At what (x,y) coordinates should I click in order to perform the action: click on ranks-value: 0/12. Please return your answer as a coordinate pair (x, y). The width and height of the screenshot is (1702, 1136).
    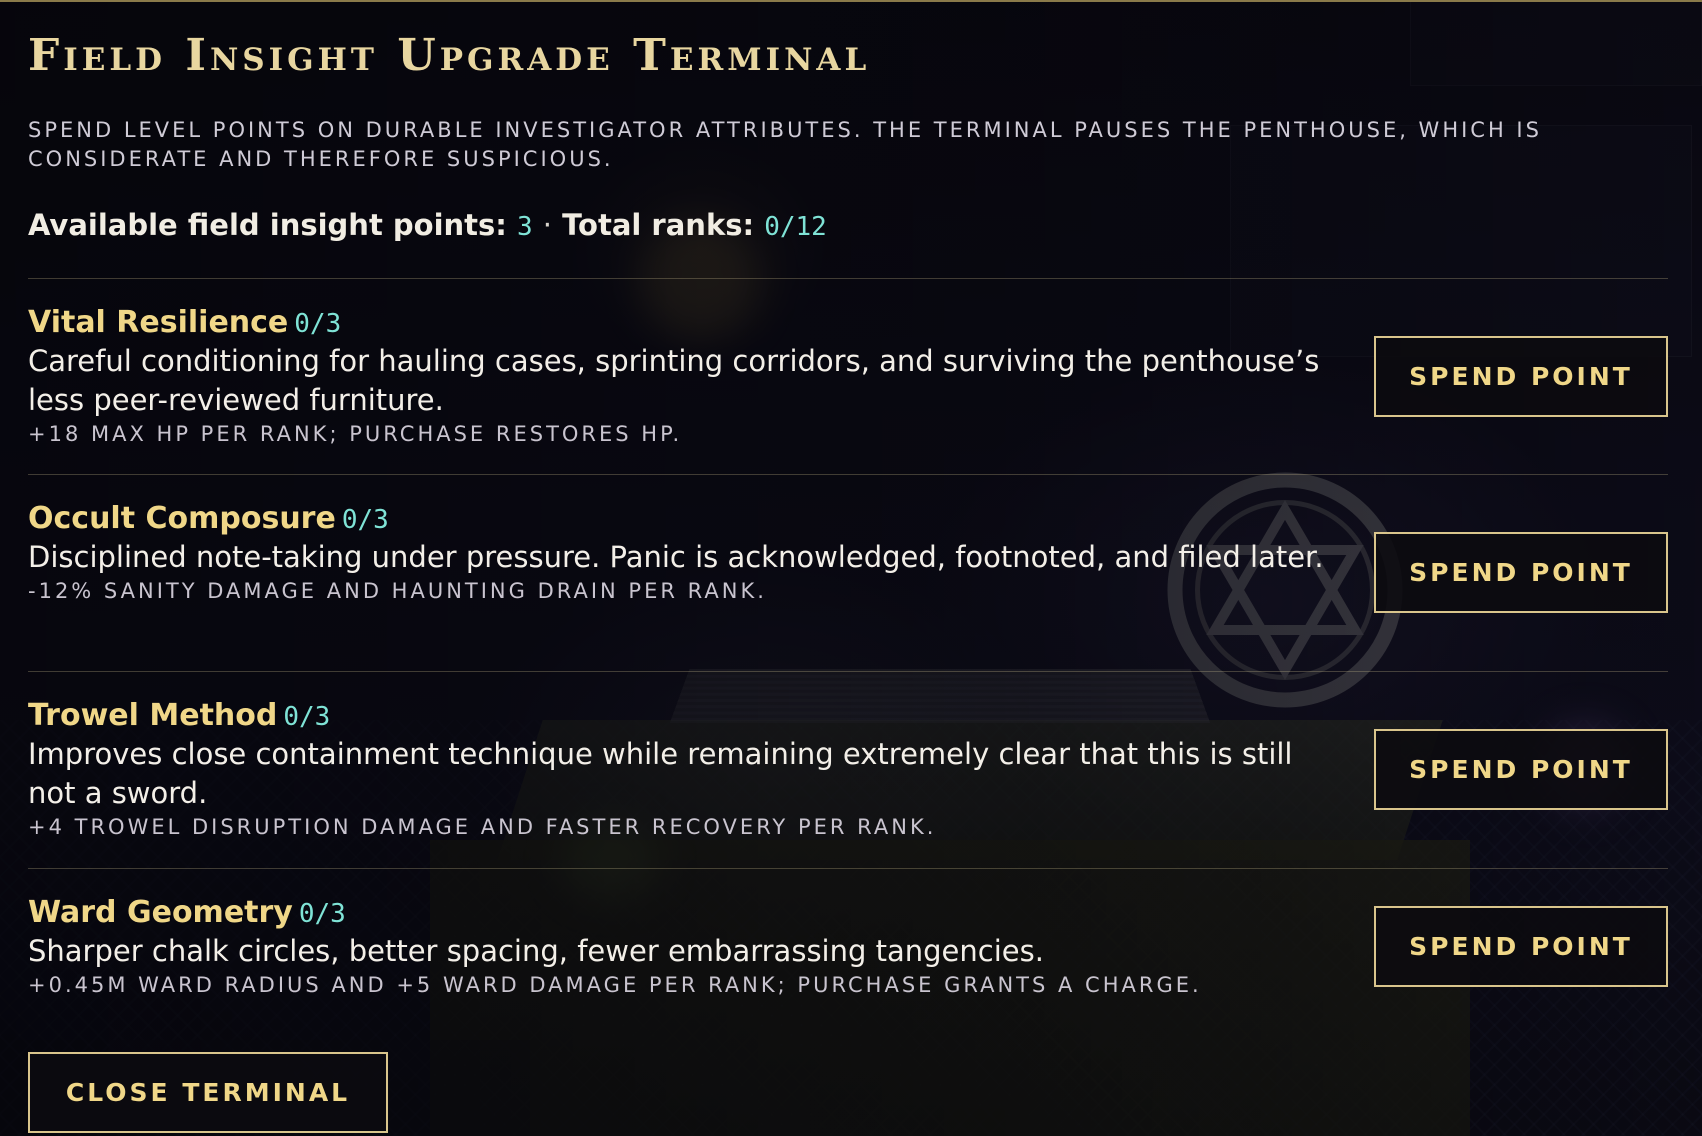
    Looking at the image, I should click on (795, 227).